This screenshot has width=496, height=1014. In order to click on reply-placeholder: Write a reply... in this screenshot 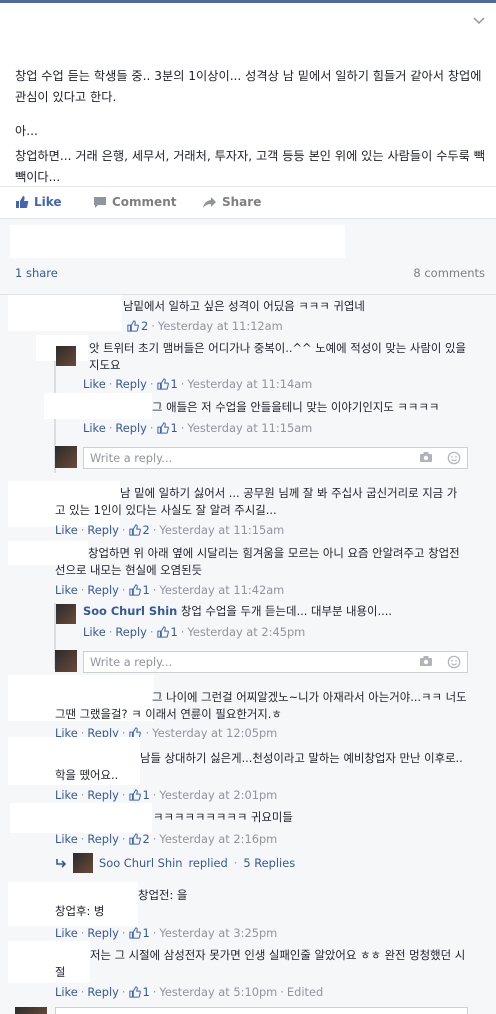, I will do `click(131, 458)`.